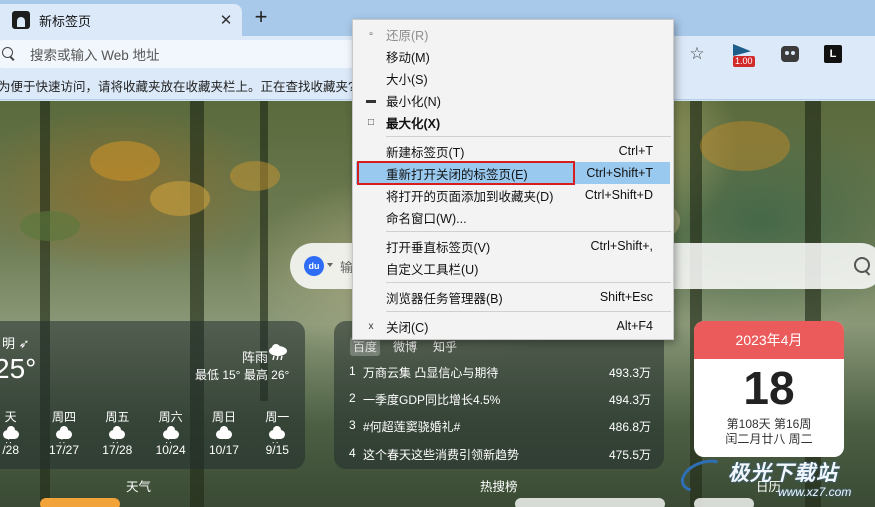 Image resolution: width=875 pixels, height=507 pixels. Describe the element at coordinates (513, 173) in the screenshot. I see `menu-item-reopen-closed-tab: 重新打开关闭的标签页(E) Ctrl+Shift+T` at that location.